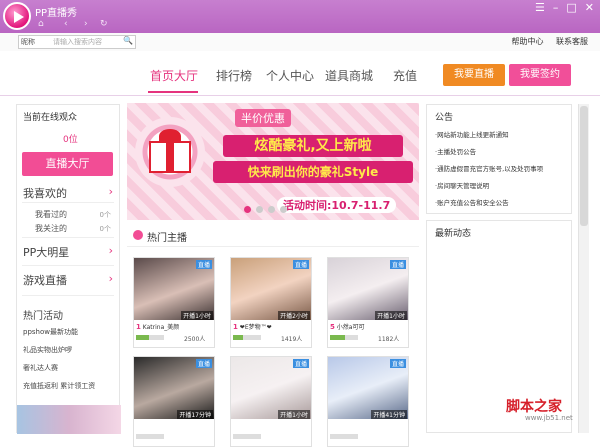 This screenshot has width=600, height=447. What do you see at coordinates (540, 7) in the screenshot?
I see `skin-icon: ☰` at bounding box center [540, 7].